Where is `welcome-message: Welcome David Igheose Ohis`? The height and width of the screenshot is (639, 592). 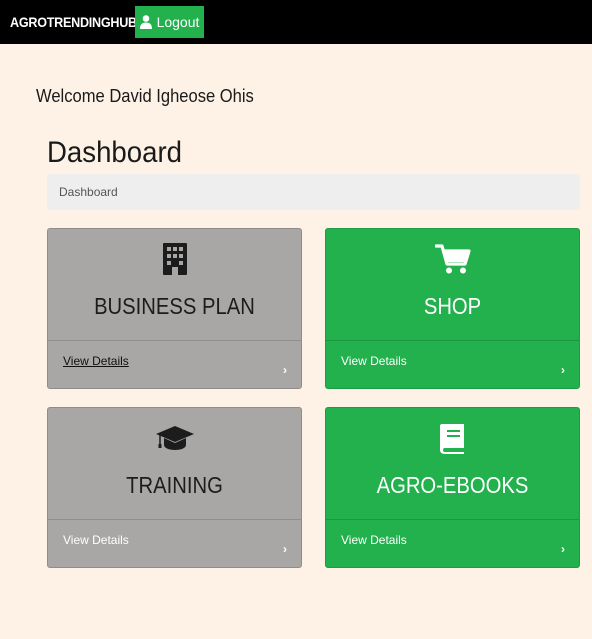 welcome-message: Welcome David Igheose Ohis is located at coordinates (145, 96).